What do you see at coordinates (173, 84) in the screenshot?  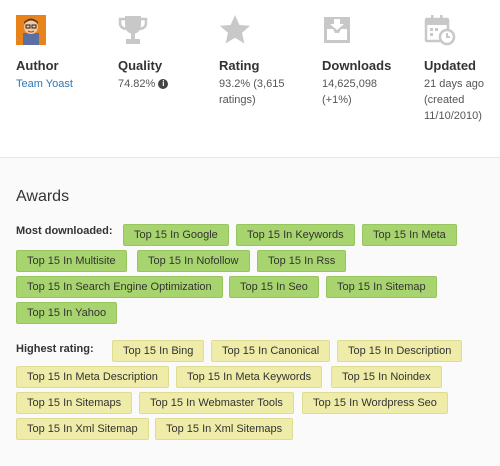 I see `quality-value: 74.82% i` at bounding box center [173, 84].